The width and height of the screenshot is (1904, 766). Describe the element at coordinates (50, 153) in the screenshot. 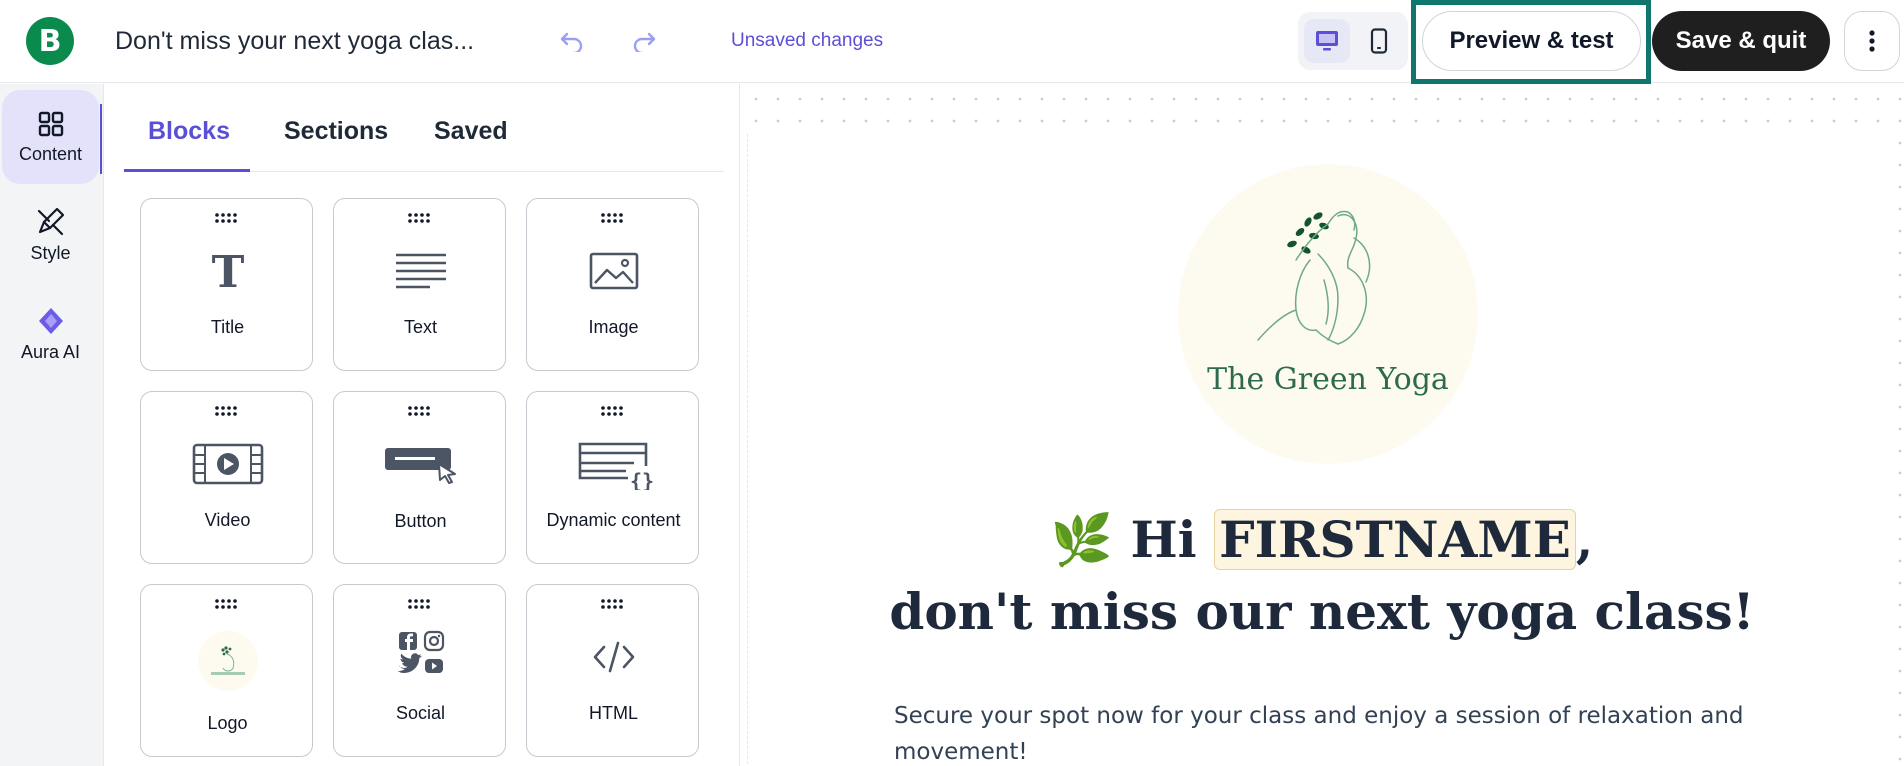

I see `rail-item-label: Content` at that location.